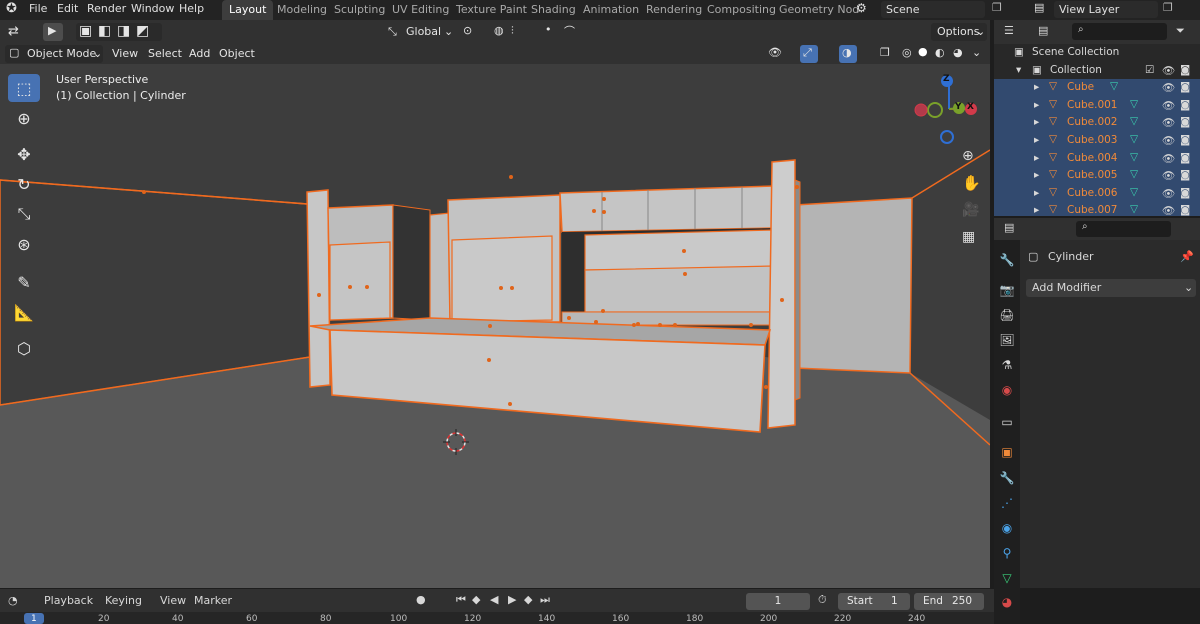 The height and width of the screenshot is (624, 1200). Describe the element at coordinates (885, 52) in the screenshot. I see `xray-icon: ❐` at that location.